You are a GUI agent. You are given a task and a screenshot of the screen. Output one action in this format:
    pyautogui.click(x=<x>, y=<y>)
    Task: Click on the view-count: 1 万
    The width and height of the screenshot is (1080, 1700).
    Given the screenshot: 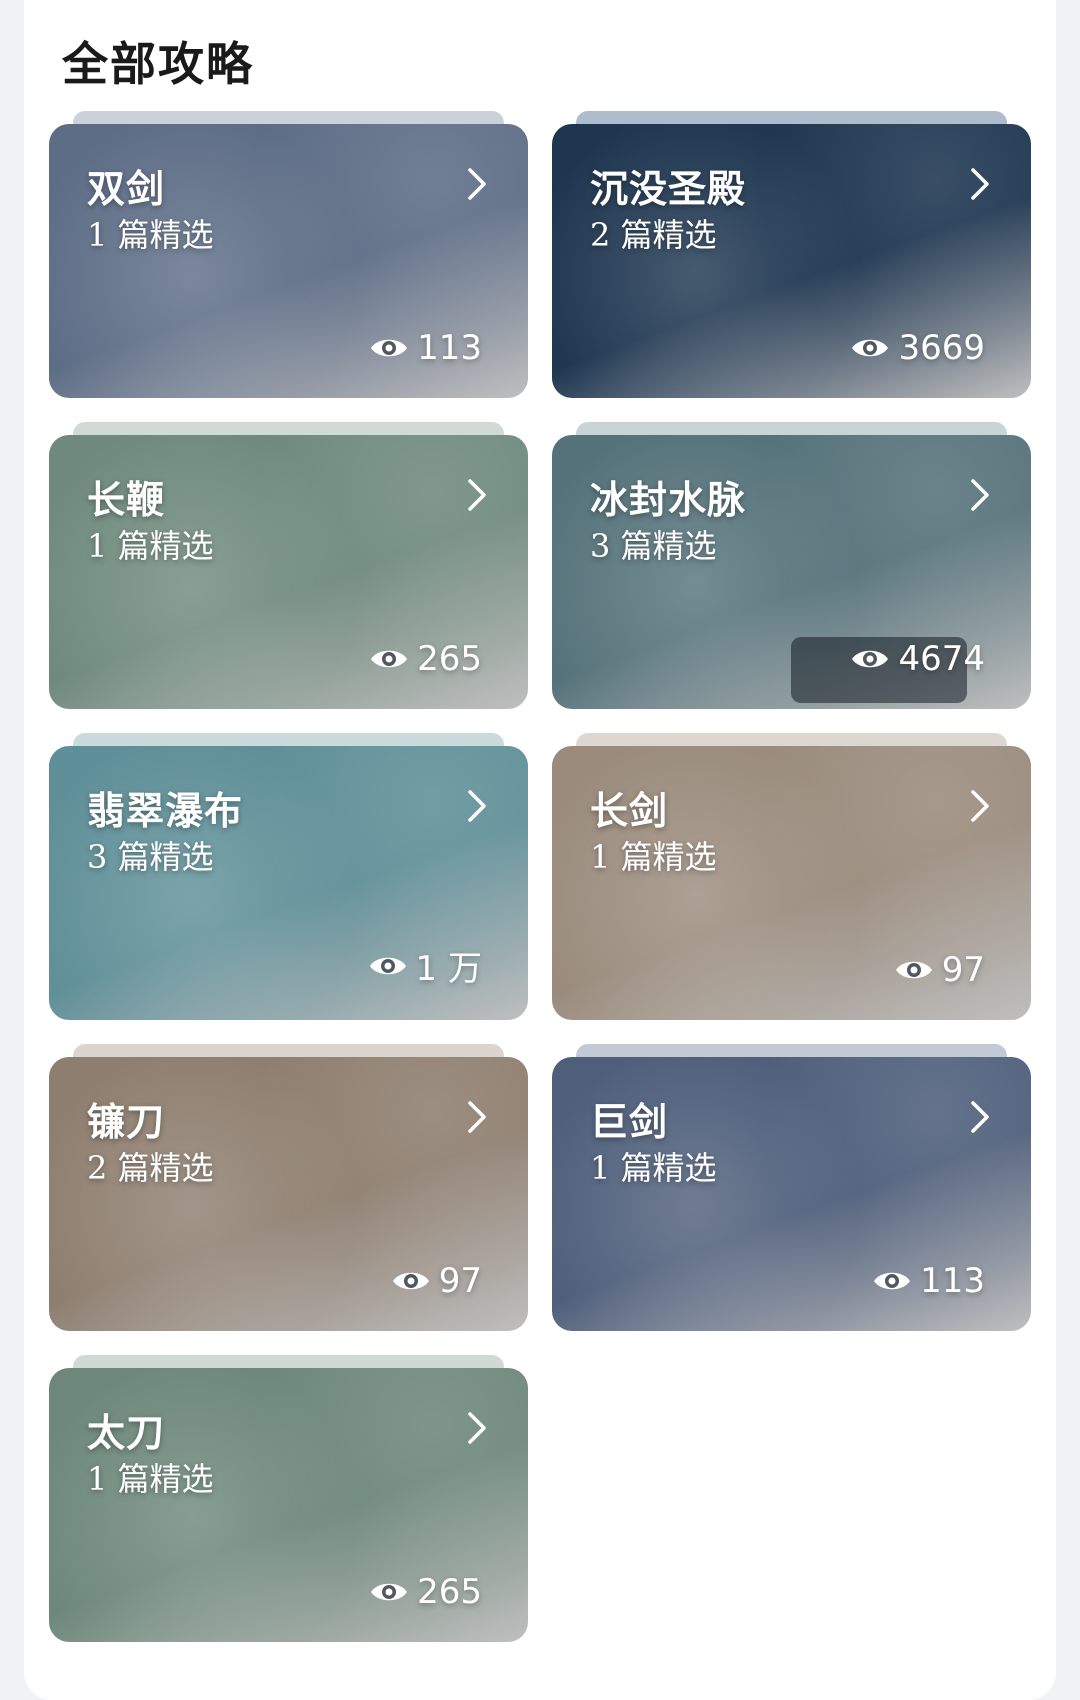 What is the action you would take?
    pyautogui.click(x=425, y=965)
    